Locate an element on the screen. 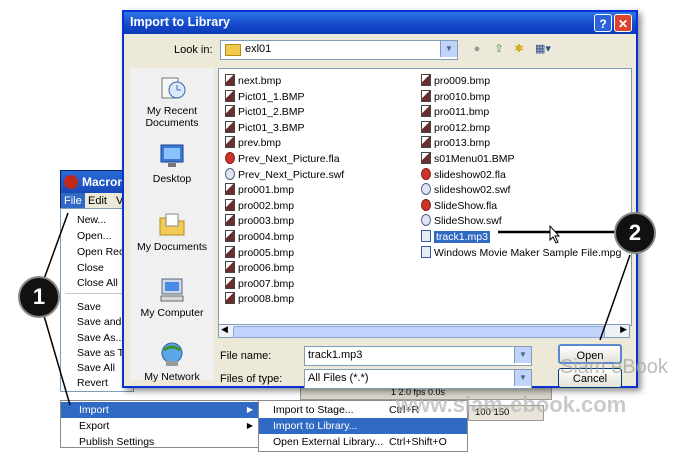  mouse-cursor-icon is located at coordinates (555, 234).